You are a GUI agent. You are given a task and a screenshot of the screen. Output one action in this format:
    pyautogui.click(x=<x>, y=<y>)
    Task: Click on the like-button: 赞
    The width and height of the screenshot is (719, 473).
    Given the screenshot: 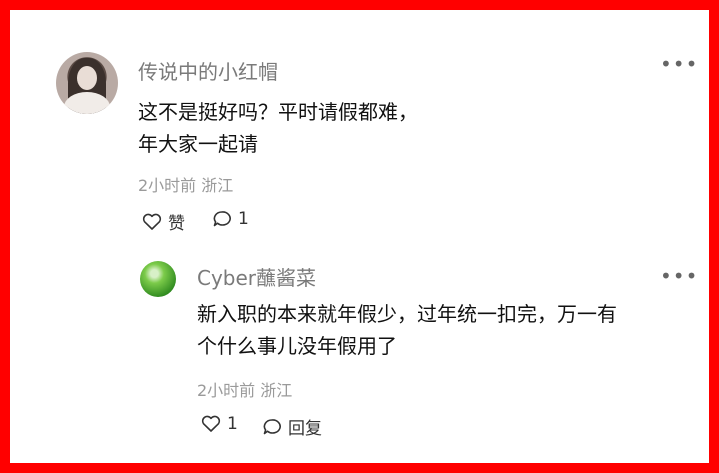 What is the action you would take?
    pyautogui.click(x=163, y=221)
    